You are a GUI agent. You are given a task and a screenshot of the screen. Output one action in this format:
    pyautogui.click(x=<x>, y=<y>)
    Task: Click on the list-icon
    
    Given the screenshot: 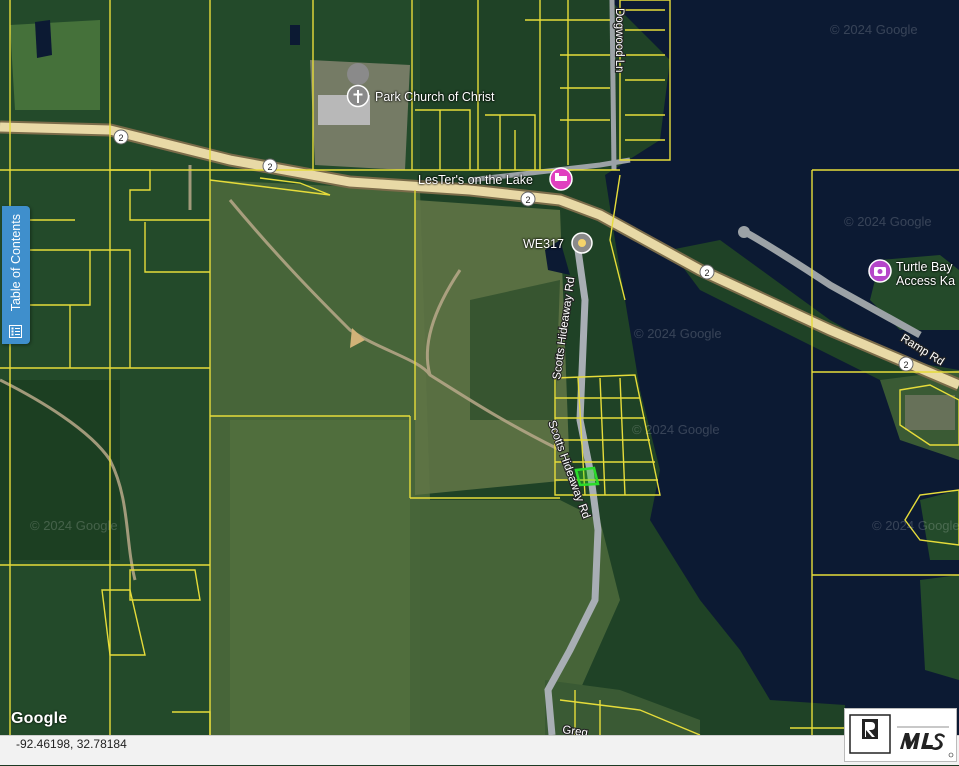 What is the action you would take?
    pyautogui.click(x=15, y=331)
    